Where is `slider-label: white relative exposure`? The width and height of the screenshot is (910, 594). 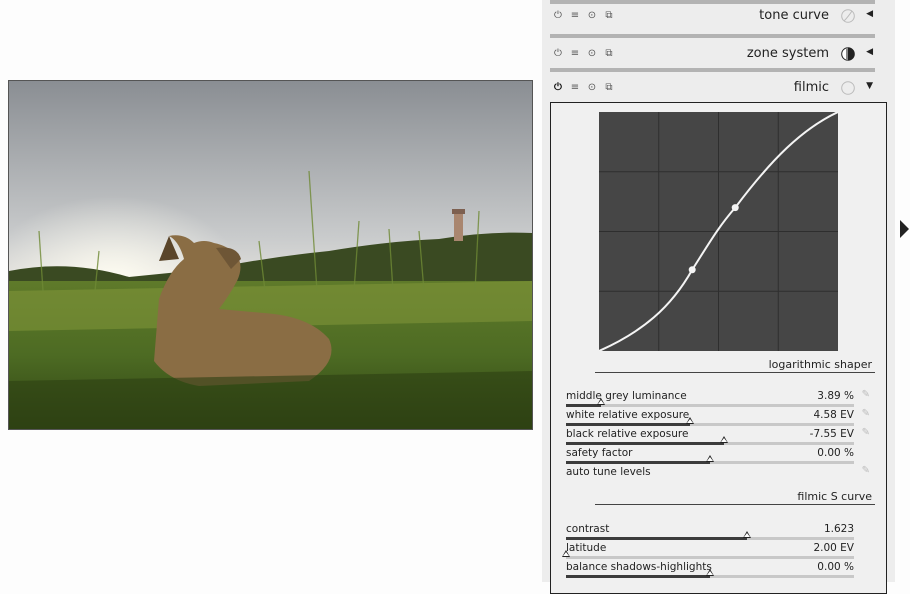
slider-label: white relative exposure is located at coordinates (628, 415).